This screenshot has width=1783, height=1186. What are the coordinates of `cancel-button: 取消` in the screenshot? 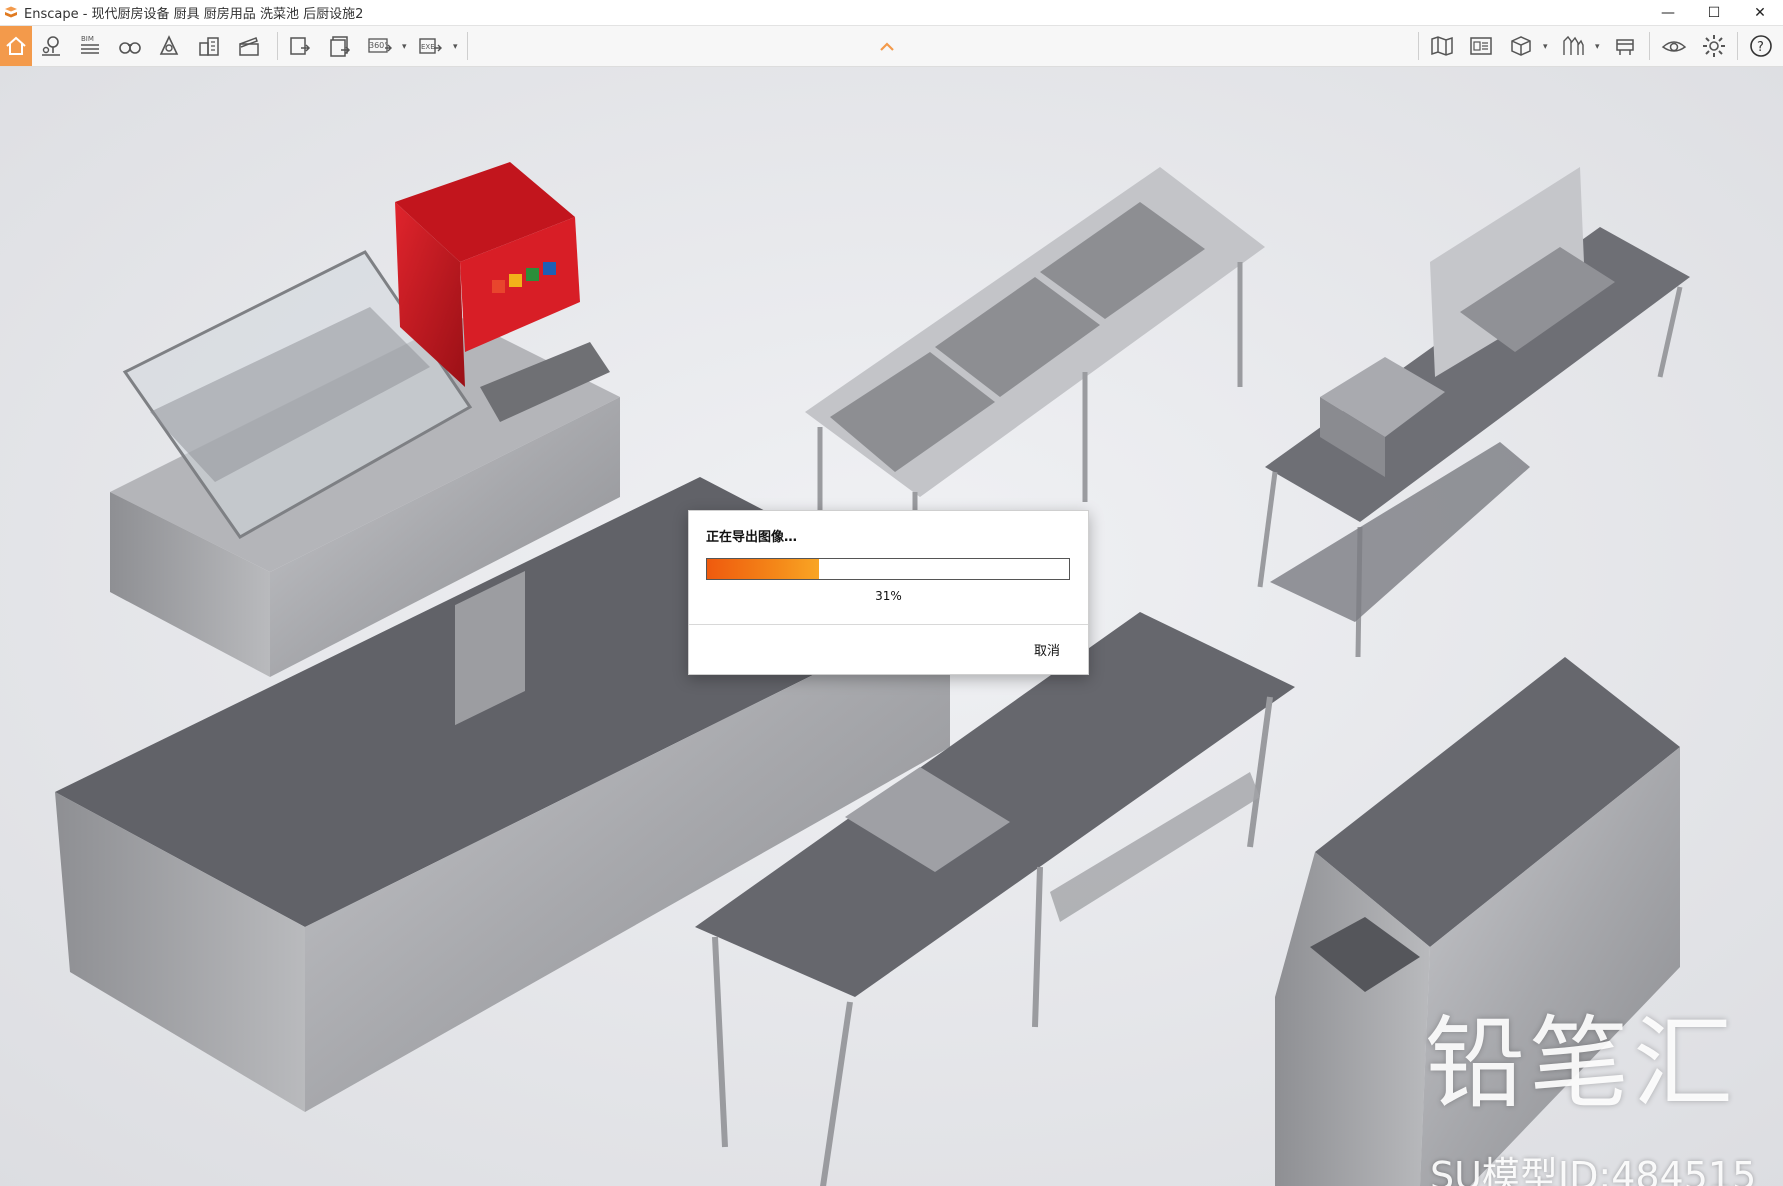 It's located at (1047, 649).